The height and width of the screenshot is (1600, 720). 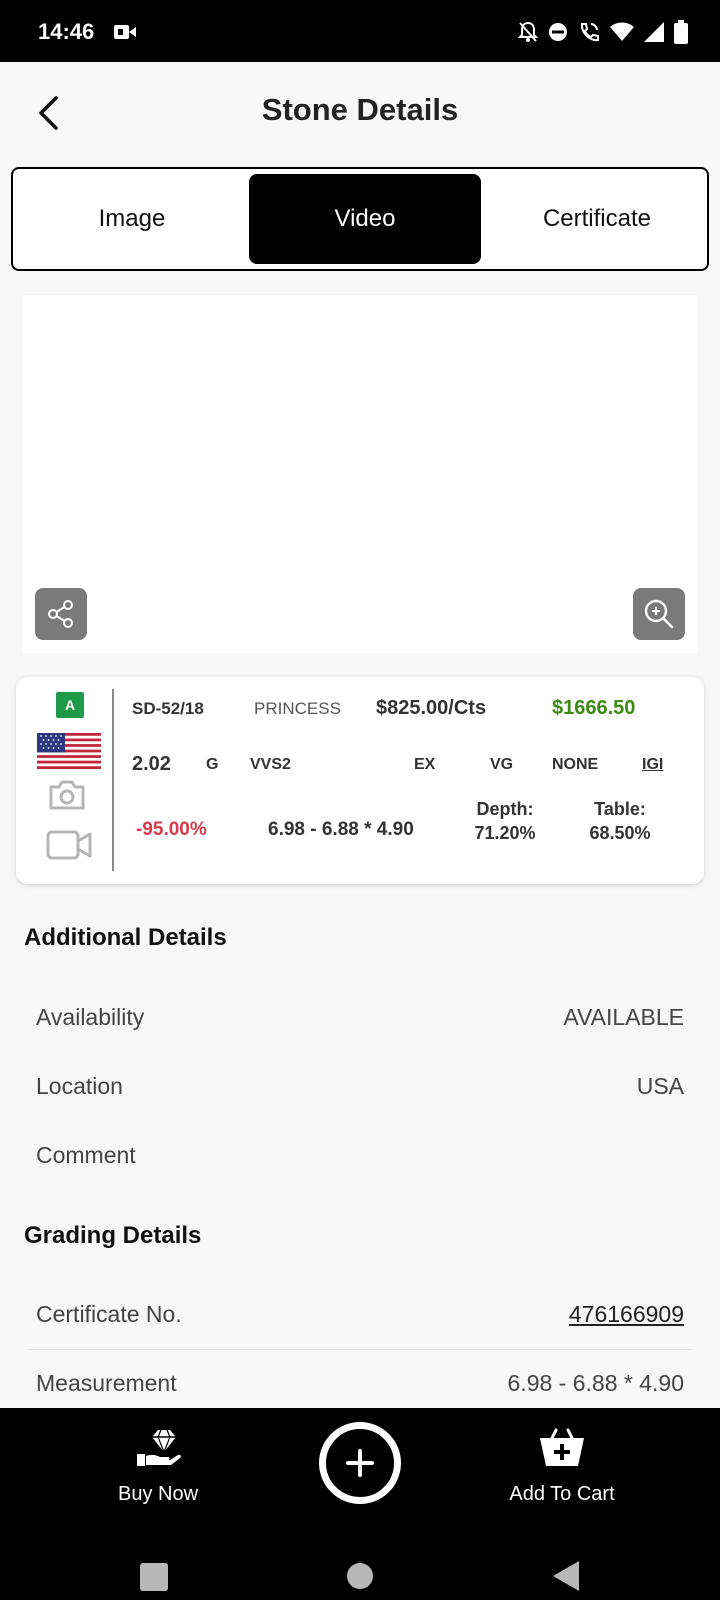 I want to click on availability-badge: A, so click(x=70, y=705).